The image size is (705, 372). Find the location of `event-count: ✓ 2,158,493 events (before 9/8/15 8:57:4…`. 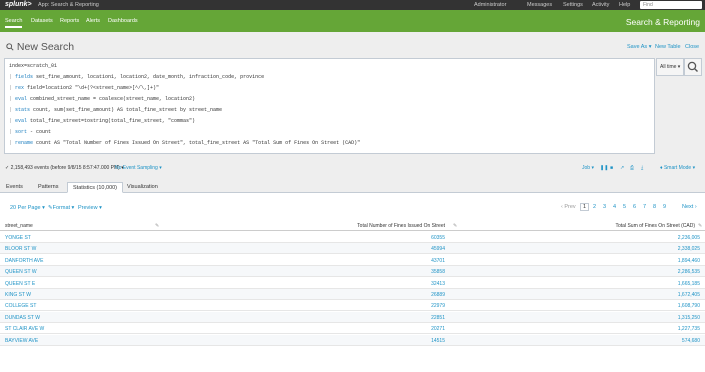

event-count: ✓ 2,158,493 events (before 9/8/15 8:57:4… is located at coordinates (64, 168).